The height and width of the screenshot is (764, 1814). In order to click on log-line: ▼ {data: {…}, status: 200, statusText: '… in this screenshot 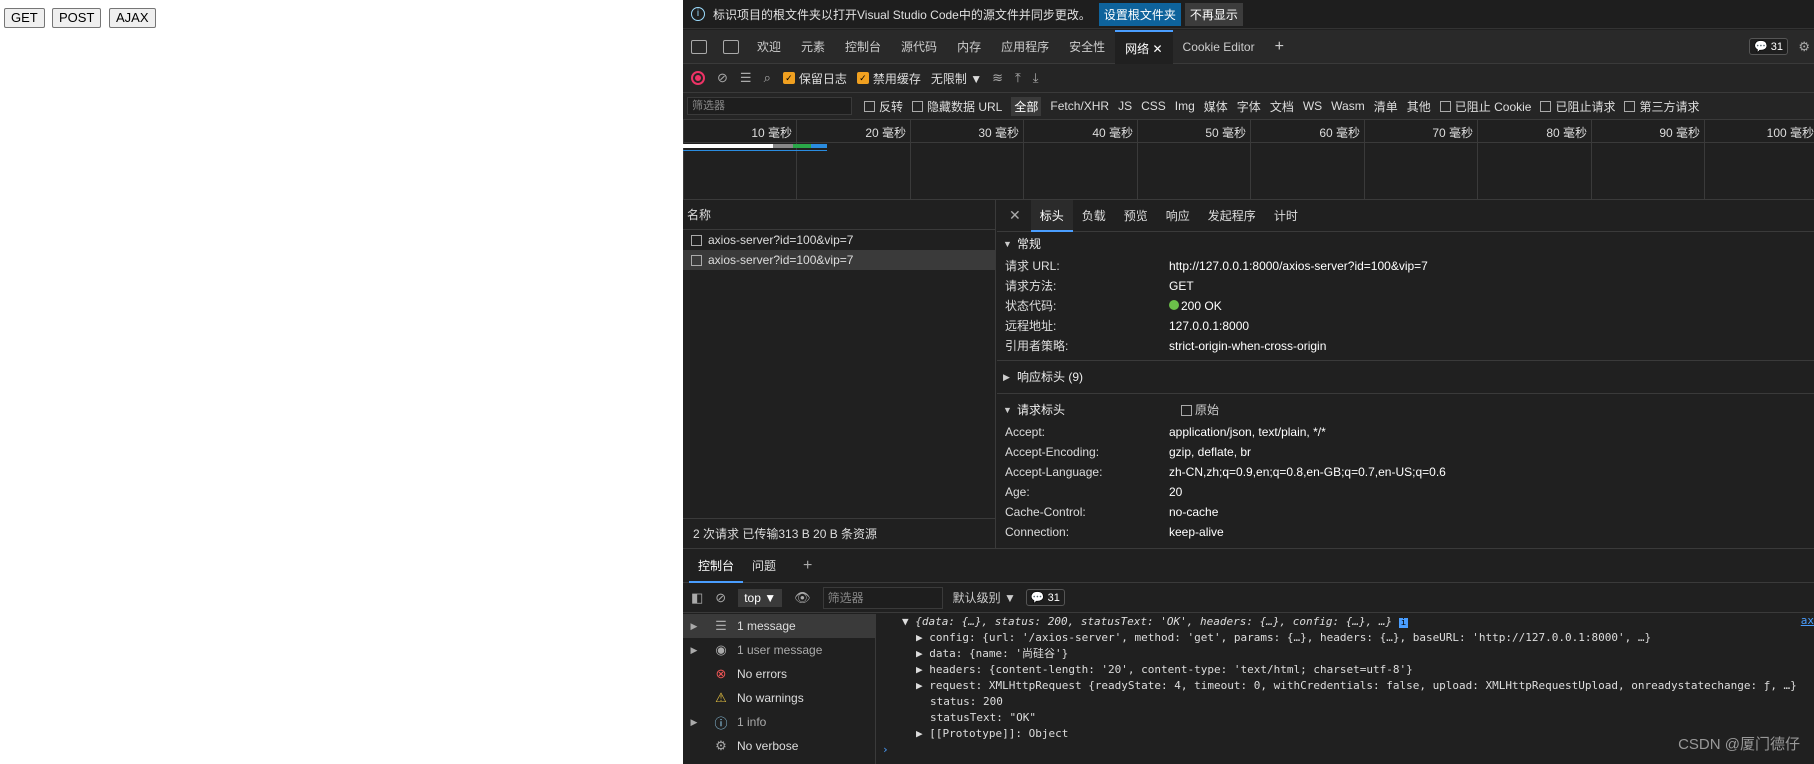, I will do `click(1345, 622)`.